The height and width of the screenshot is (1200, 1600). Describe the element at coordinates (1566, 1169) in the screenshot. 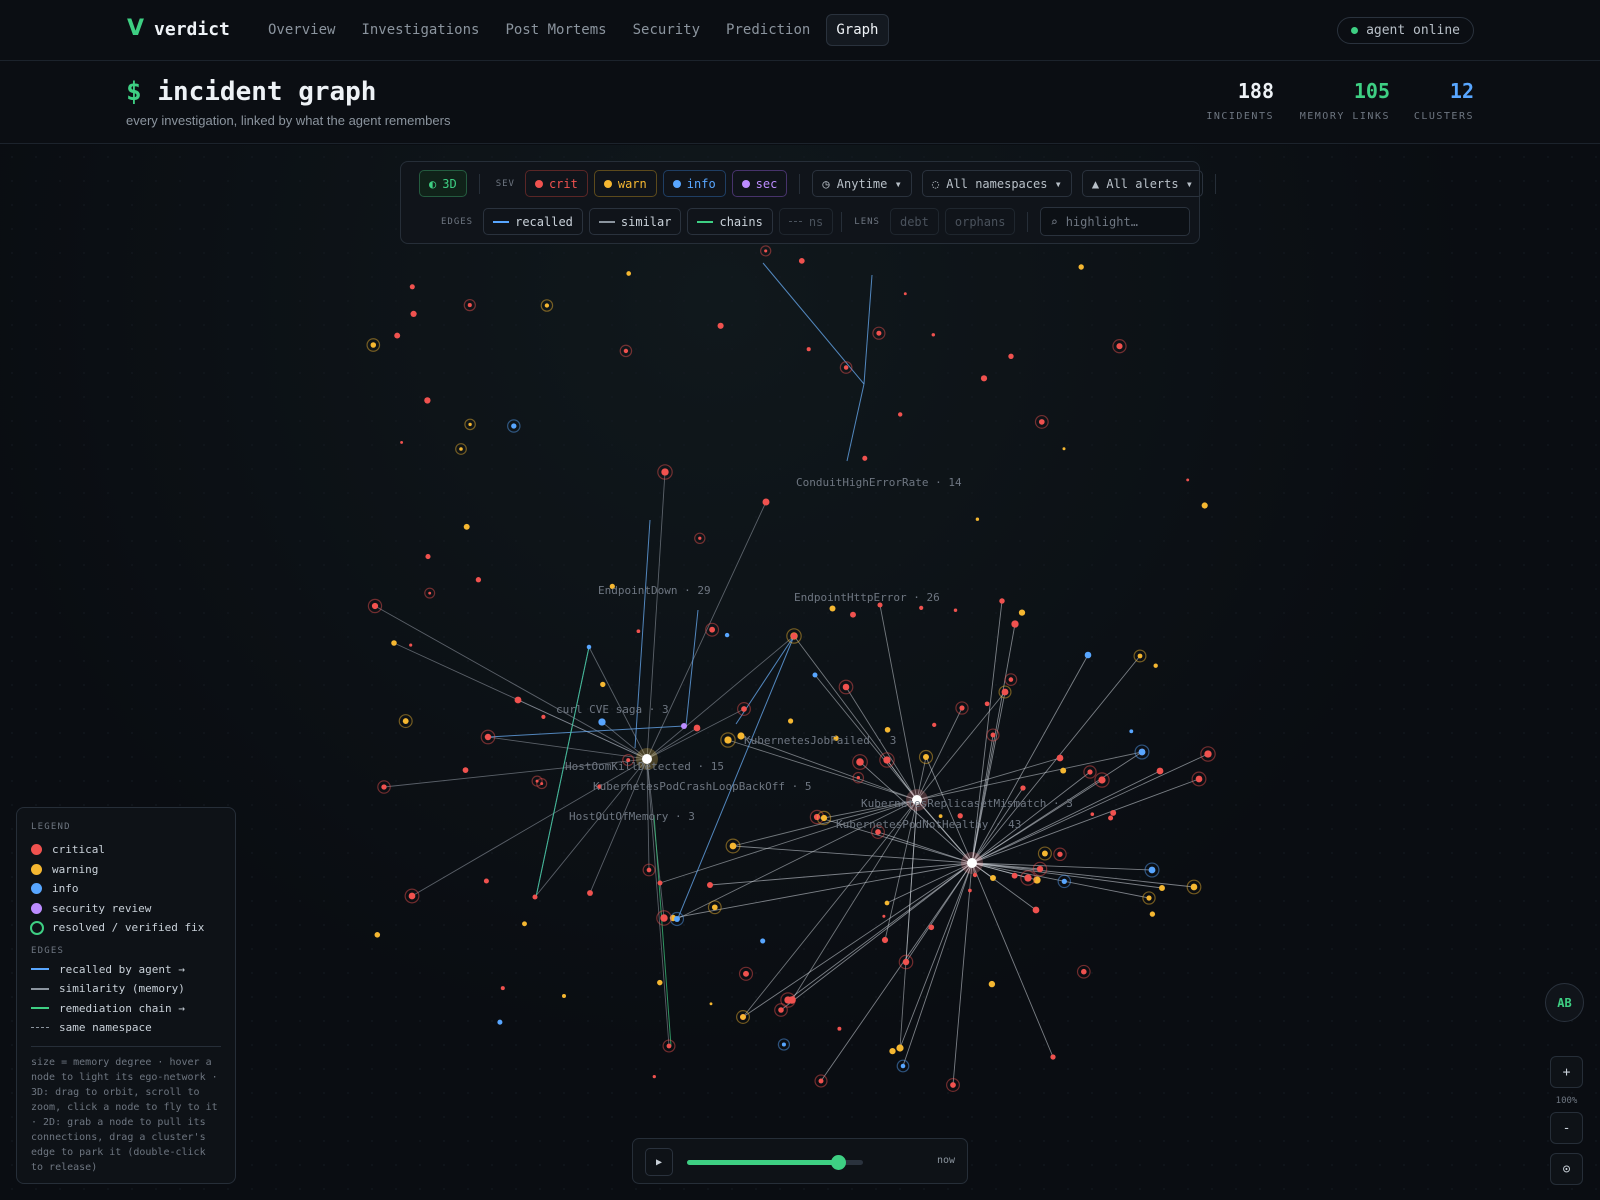

I see `recenter-button: ⊙` at that location.